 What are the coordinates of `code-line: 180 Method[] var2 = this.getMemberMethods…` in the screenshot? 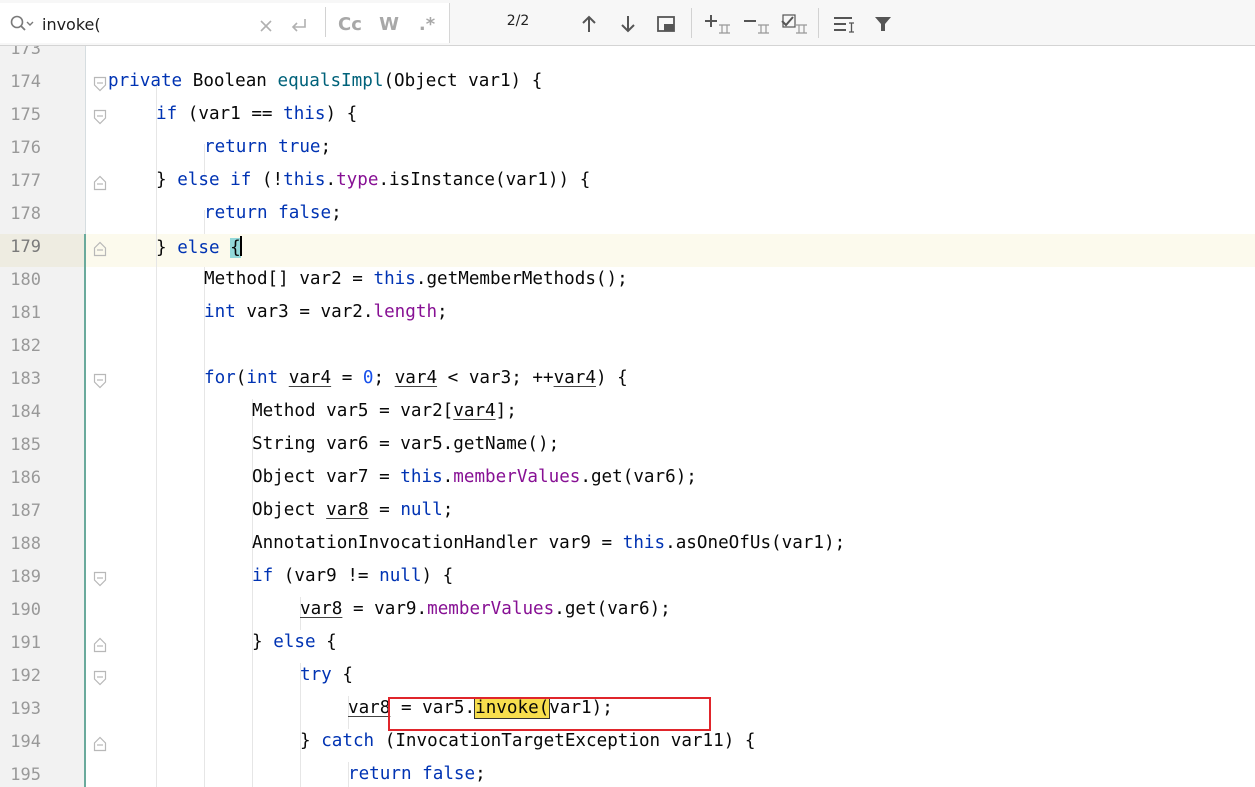 It's located at (627, 280).